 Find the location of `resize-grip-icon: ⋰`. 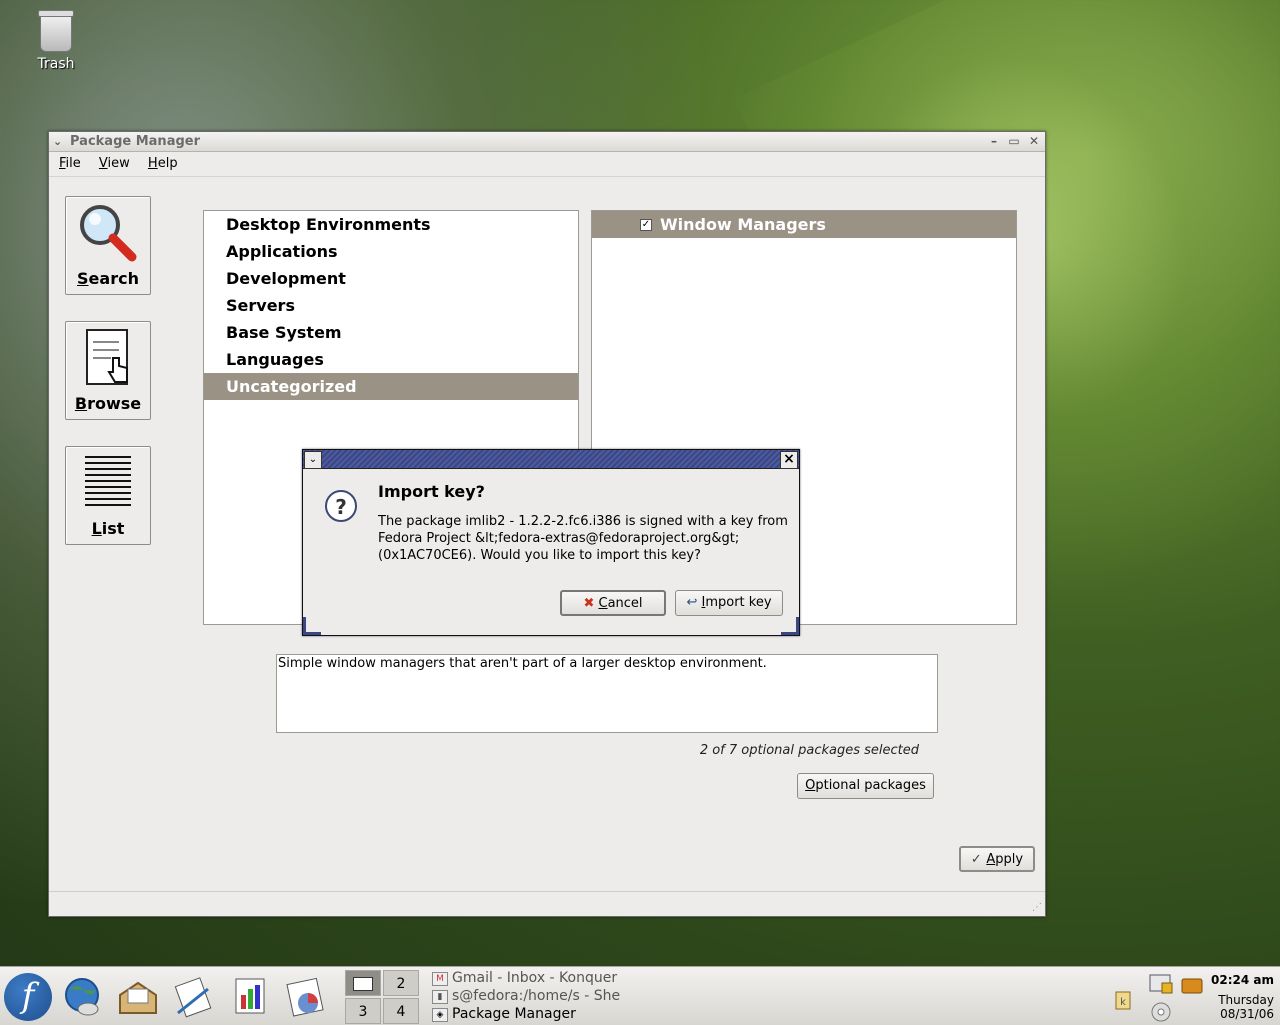

resize-grip-icon: ⋰ is located at coordinates (1037, 907).